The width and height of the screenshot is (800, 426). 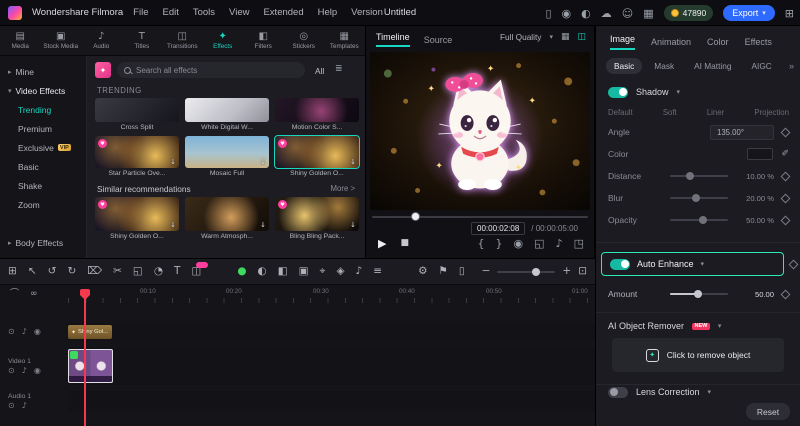 I want to click on eyedropper-icon: ✐, so click(x=785, y=154).